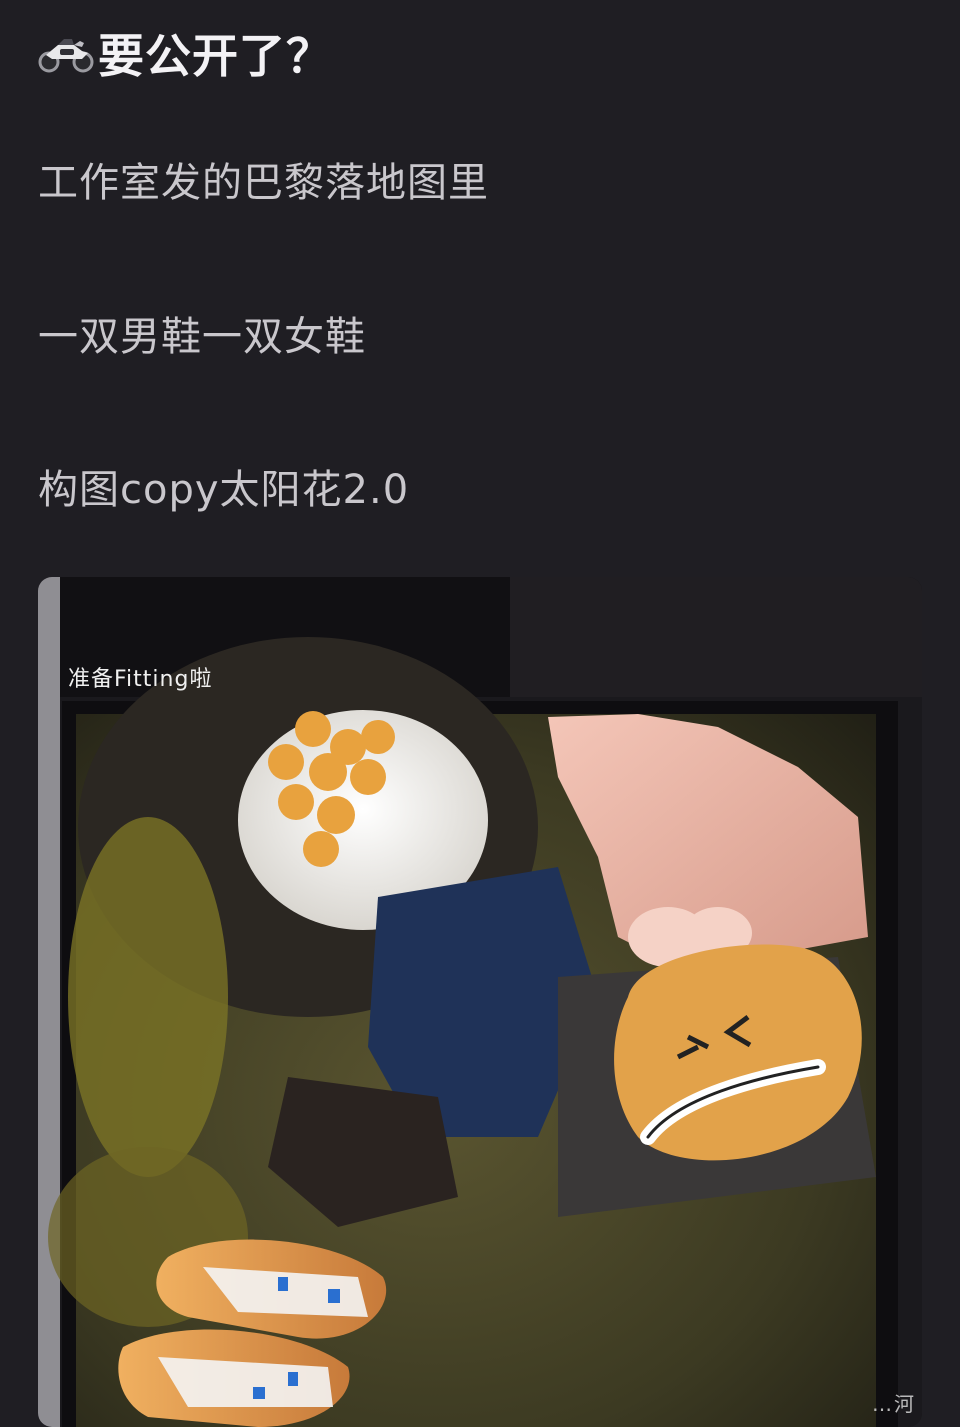 This screenshot has width=960, height=1427. I want to click on post-paragraph-3: 构图copy太阳花2.0, so click(224, 490).